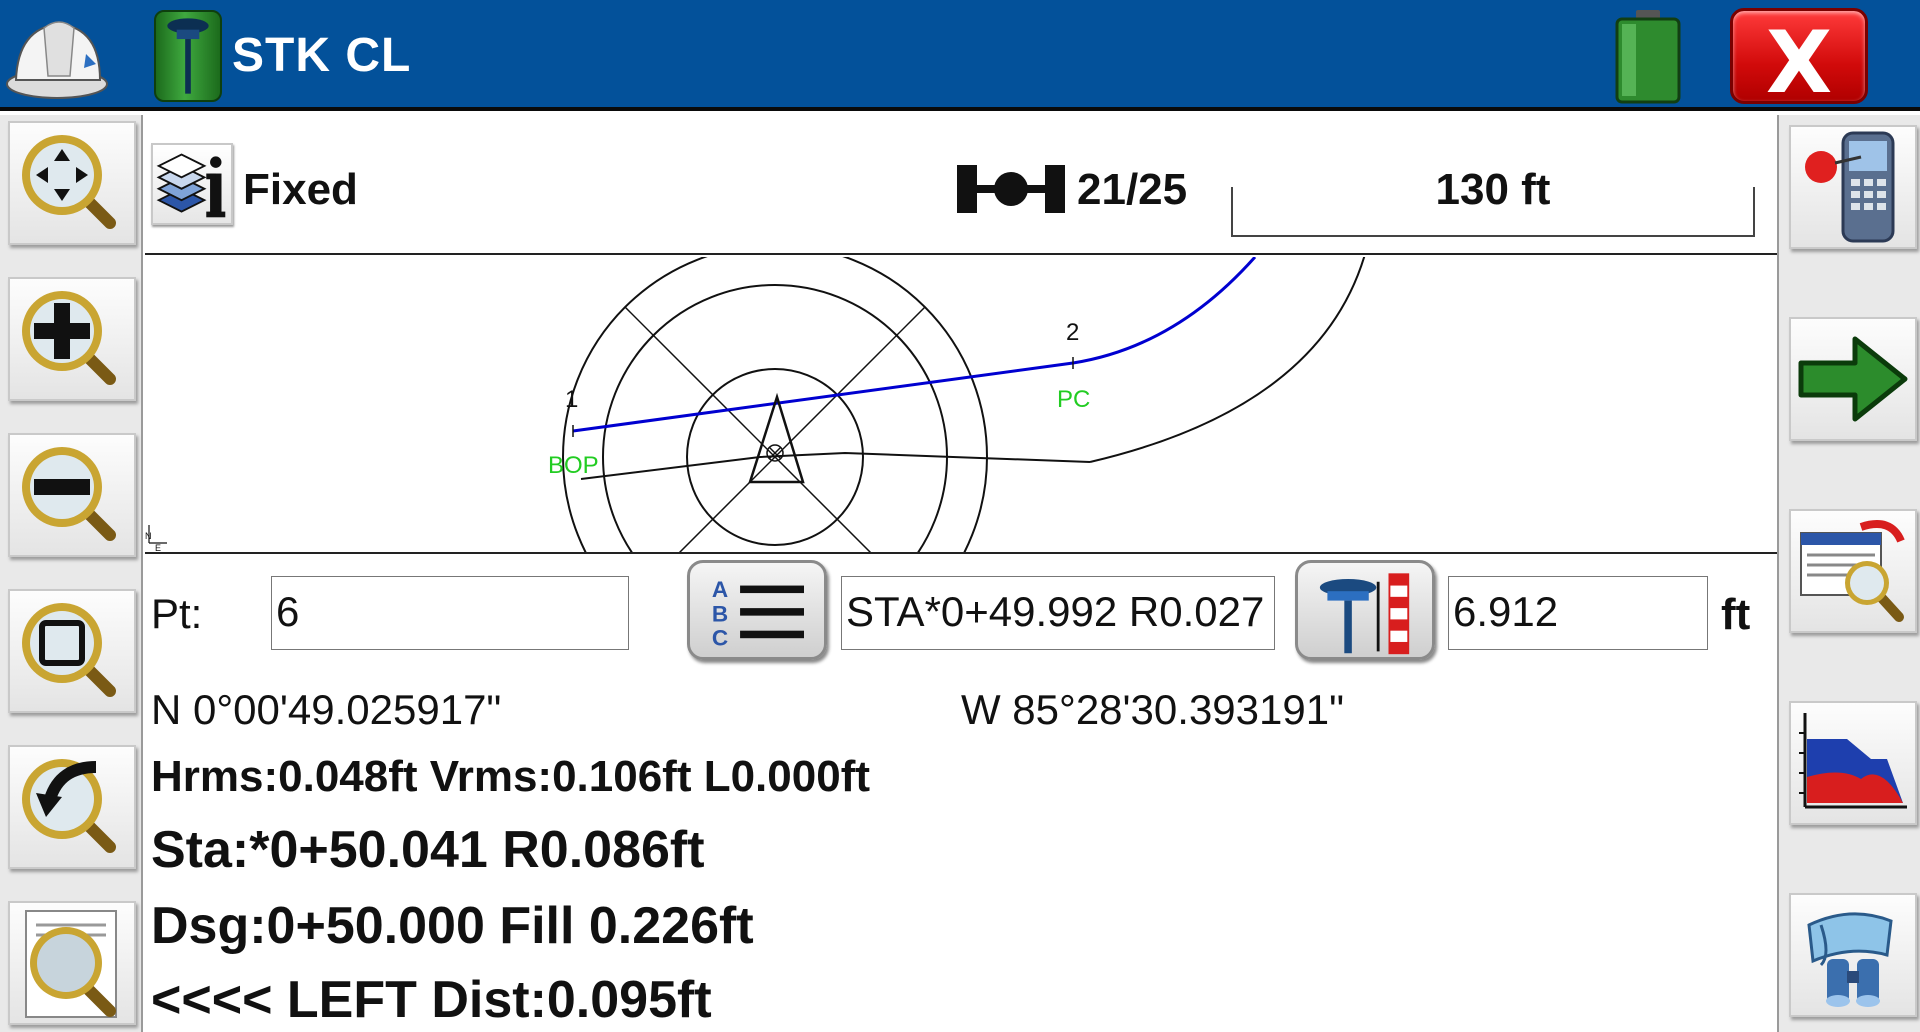 The width and height of the screenshot is (1920, 1032). What do you see at coordinates (1153, 709) in the screenshot?
I see `longitude-readout: W 85°28'30.393191"` at bounding box center [1153, 709].